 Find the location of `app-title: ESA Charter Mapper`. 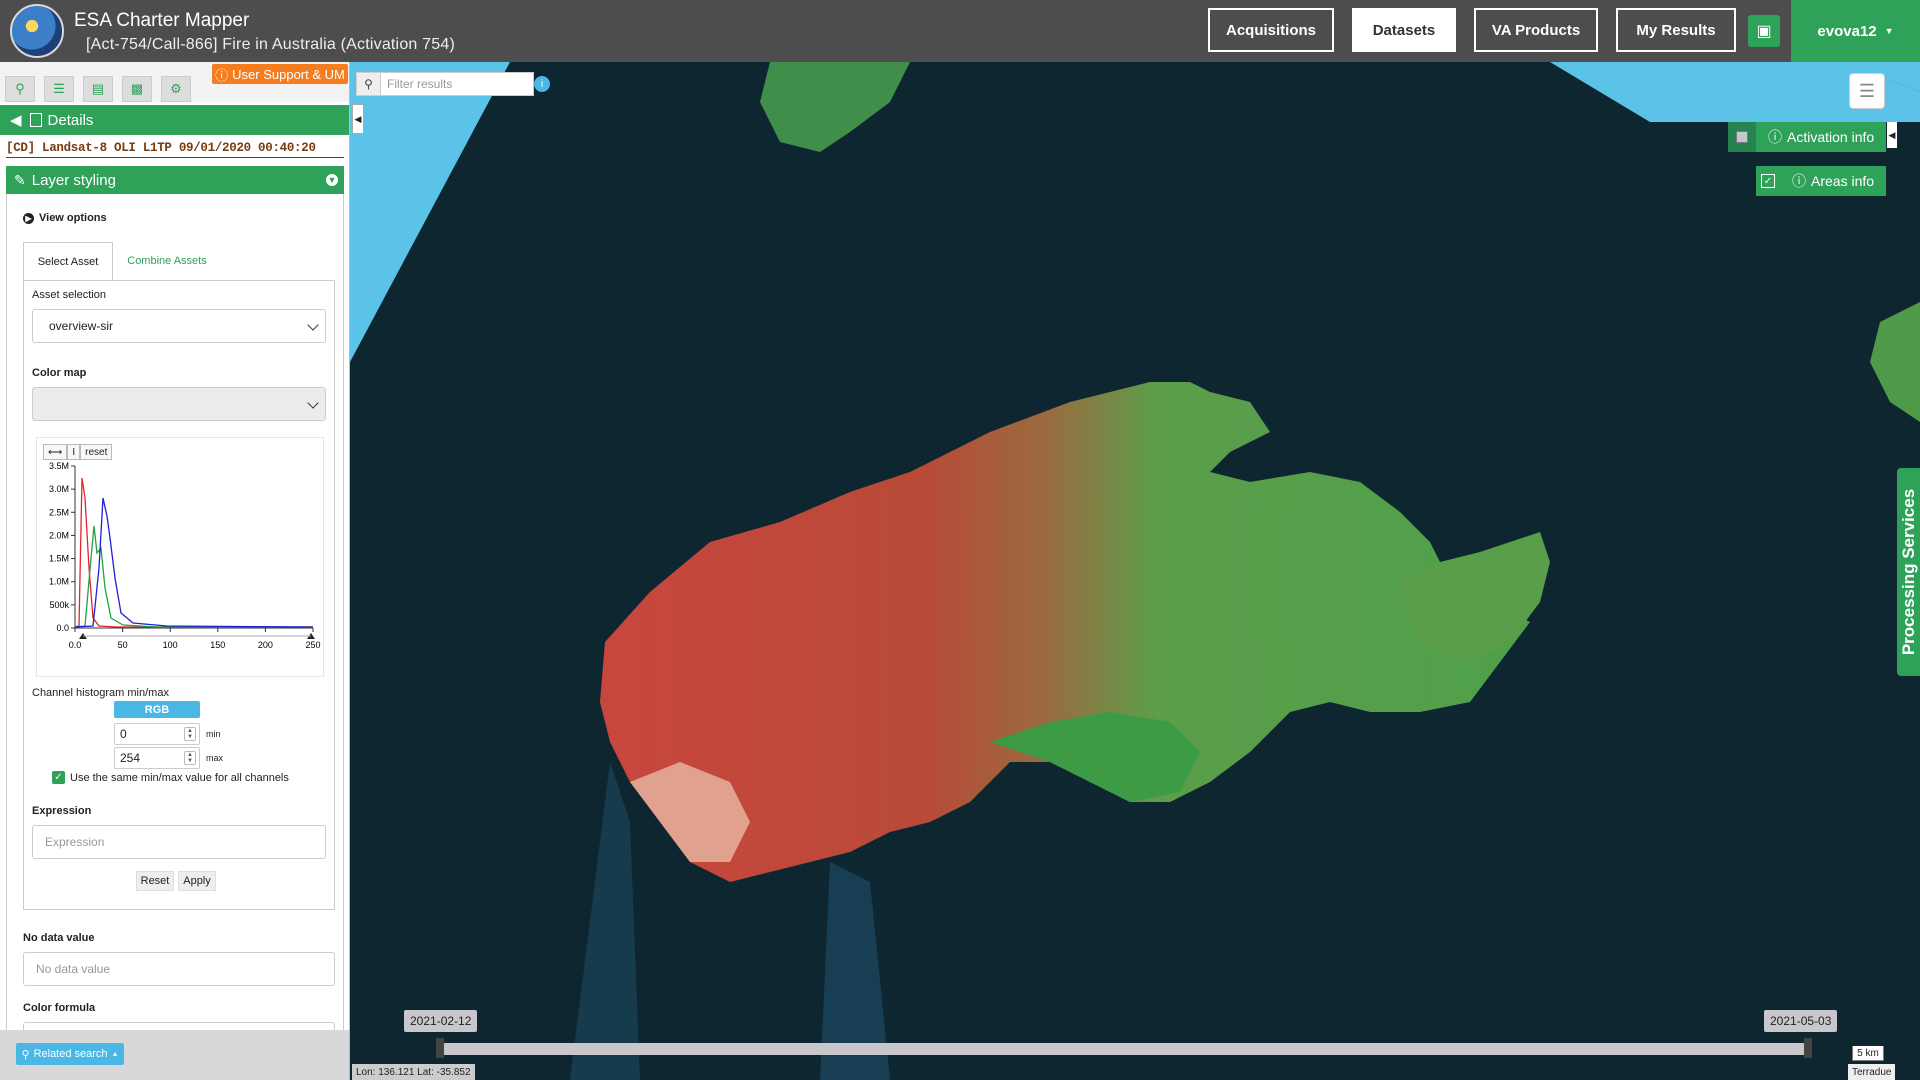

app-title: ESA Charter Mapper is located at coordinates (162, 20).